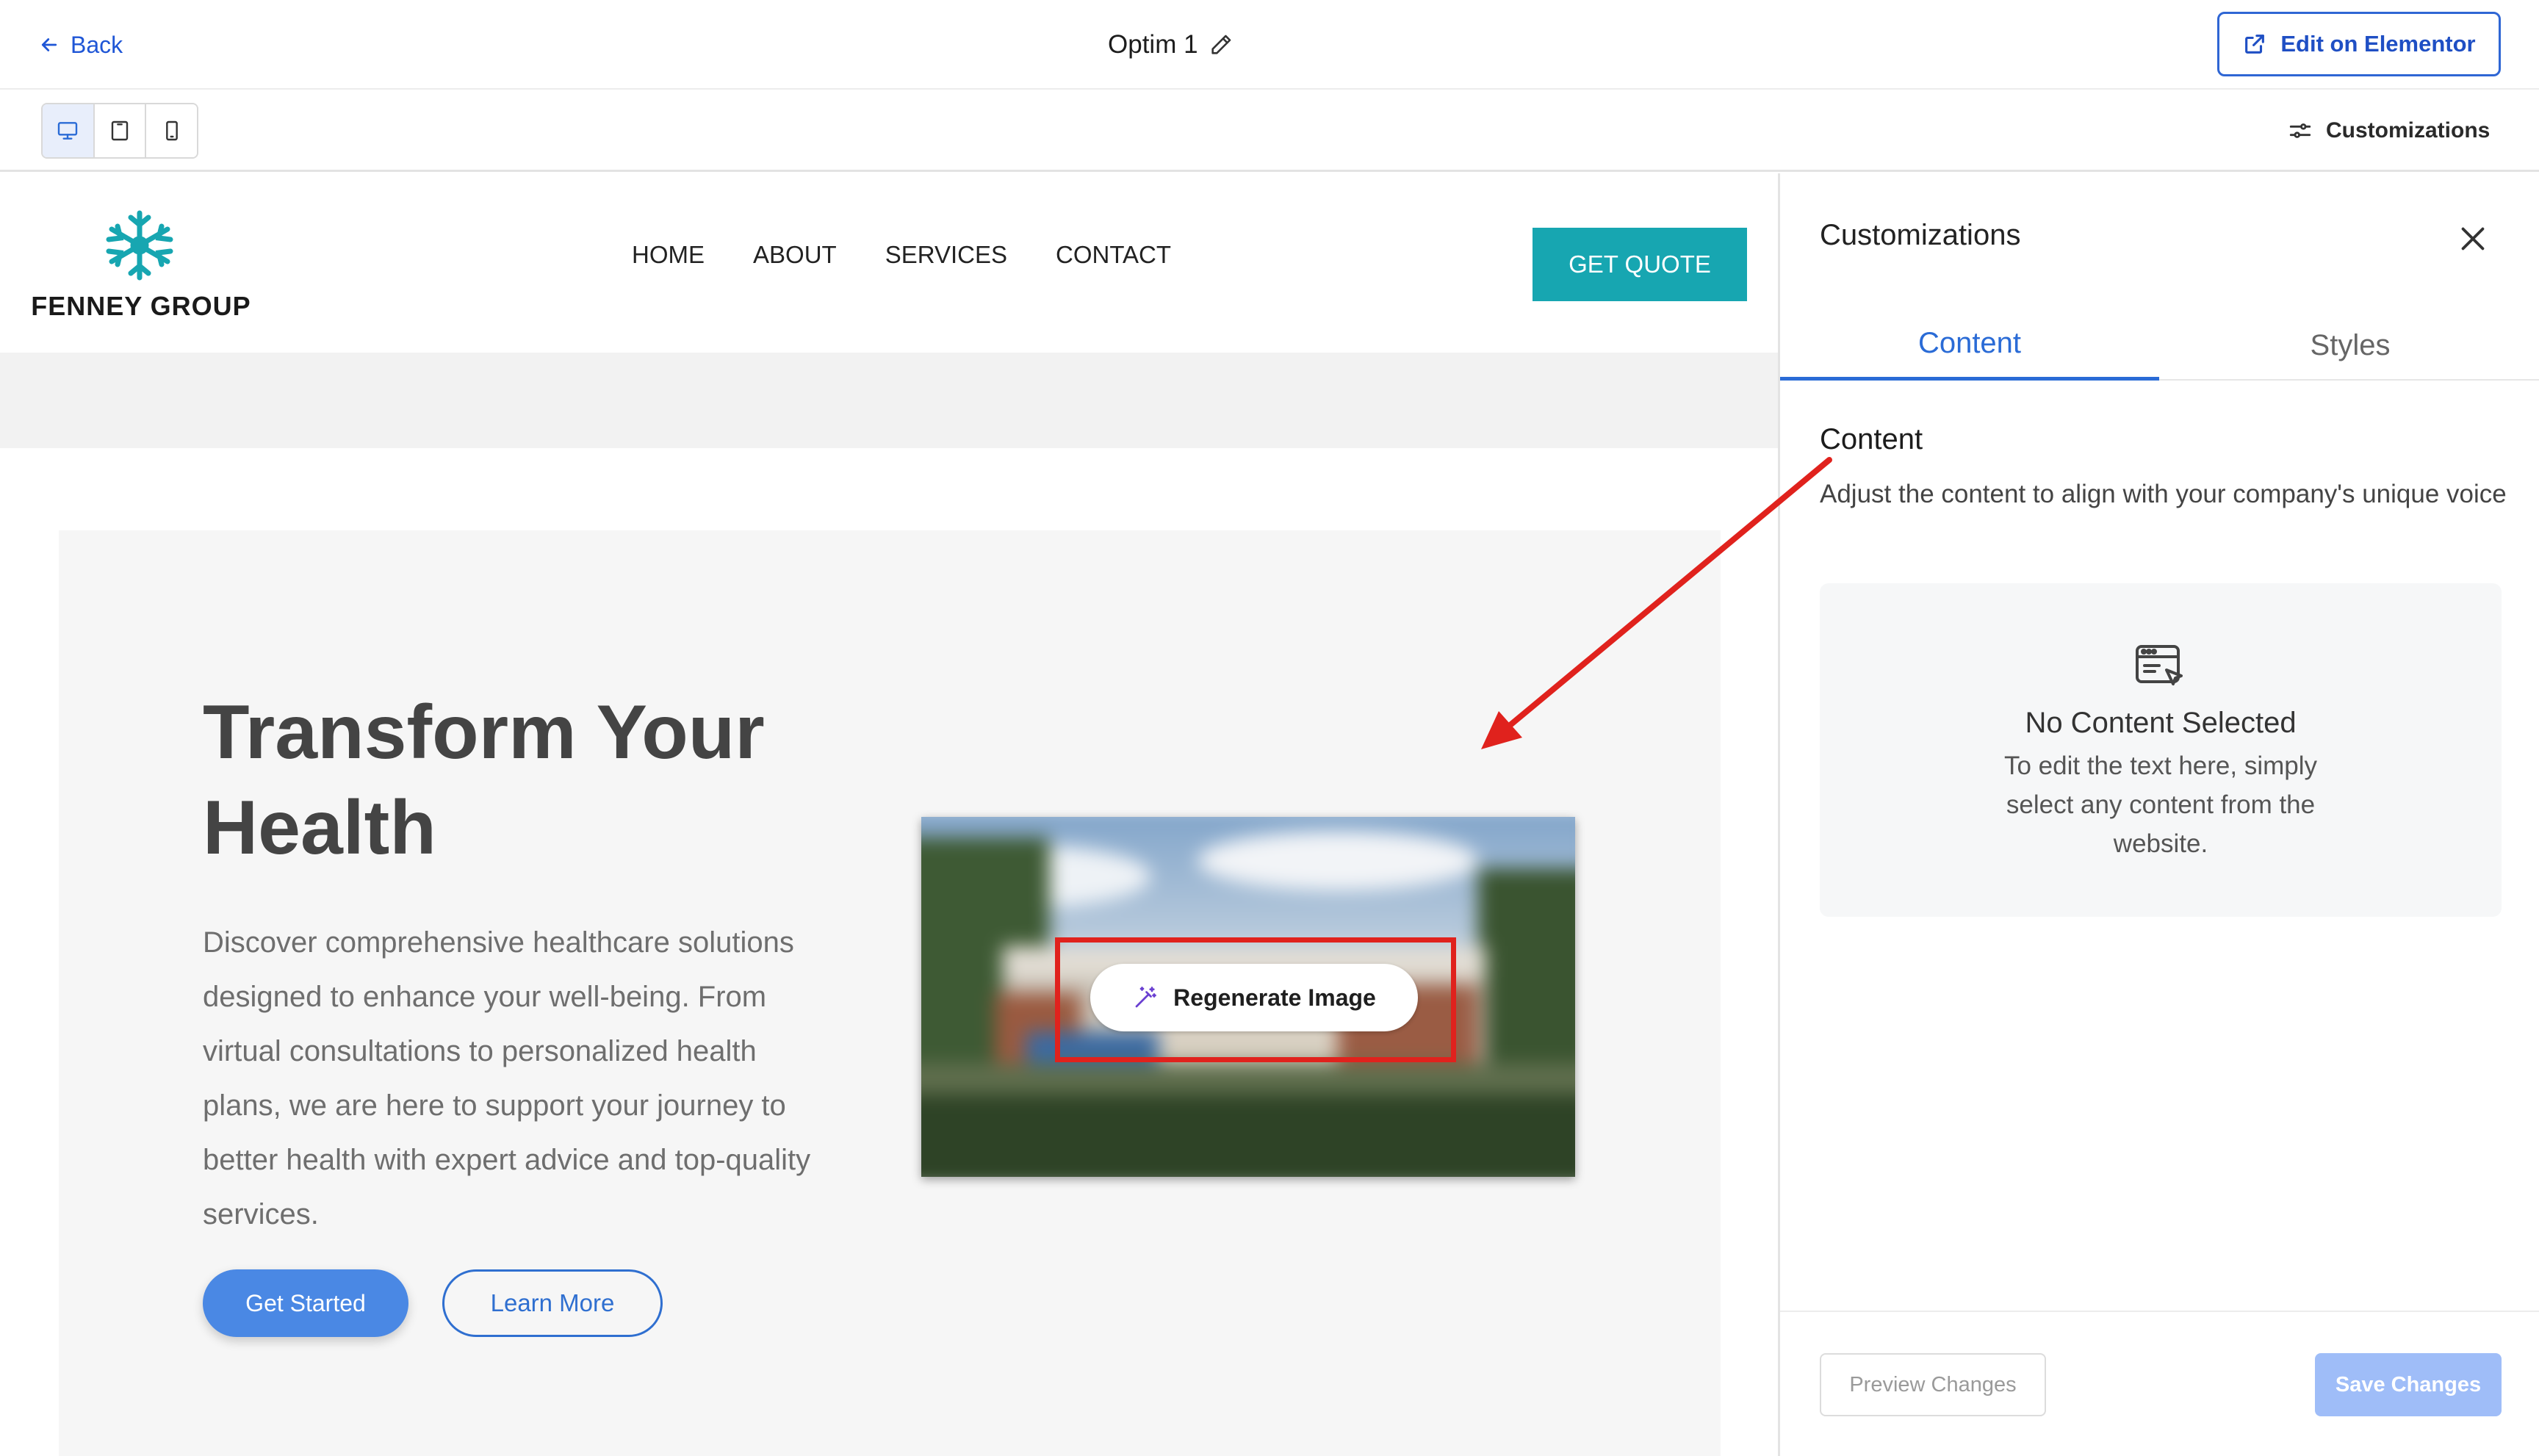  I want to click on regenerate-image-label: Regenerate Image, so click(1274, 997).